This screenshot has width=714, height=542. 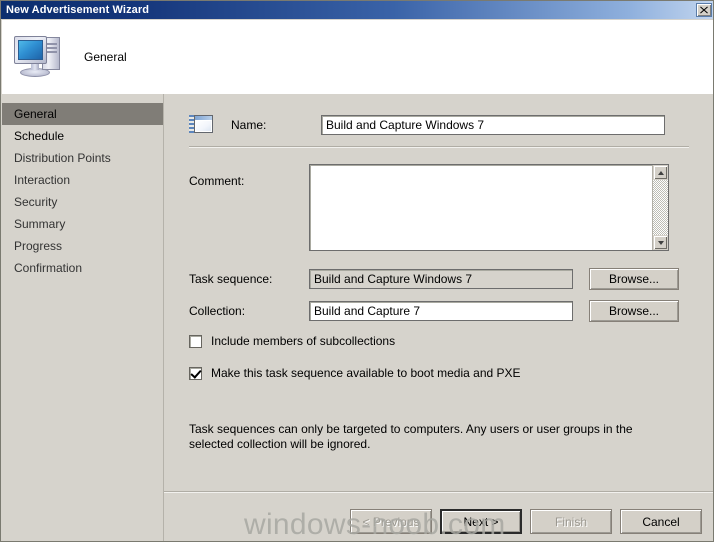 What do you see at coordinates (481, 207) in the screenshot?
I see `comment-textarea` at bounding box center [481, 207].